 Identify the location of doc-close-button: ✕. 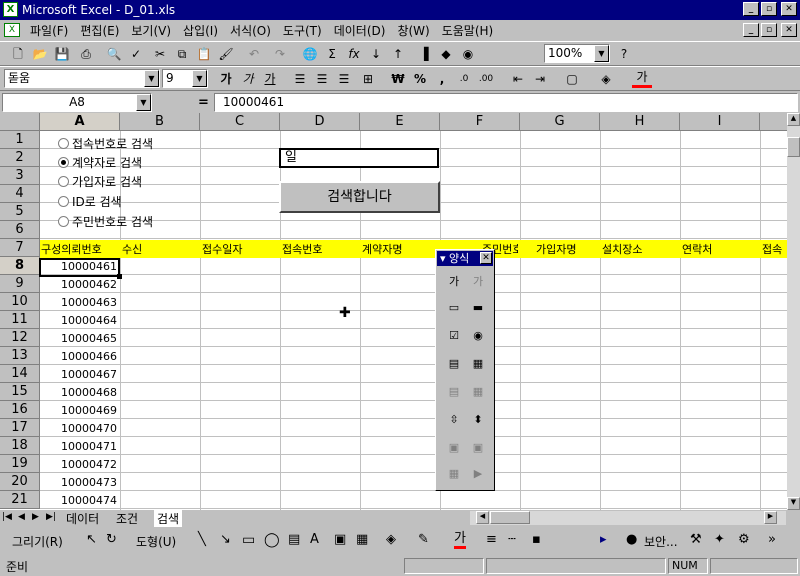
(789, 30).